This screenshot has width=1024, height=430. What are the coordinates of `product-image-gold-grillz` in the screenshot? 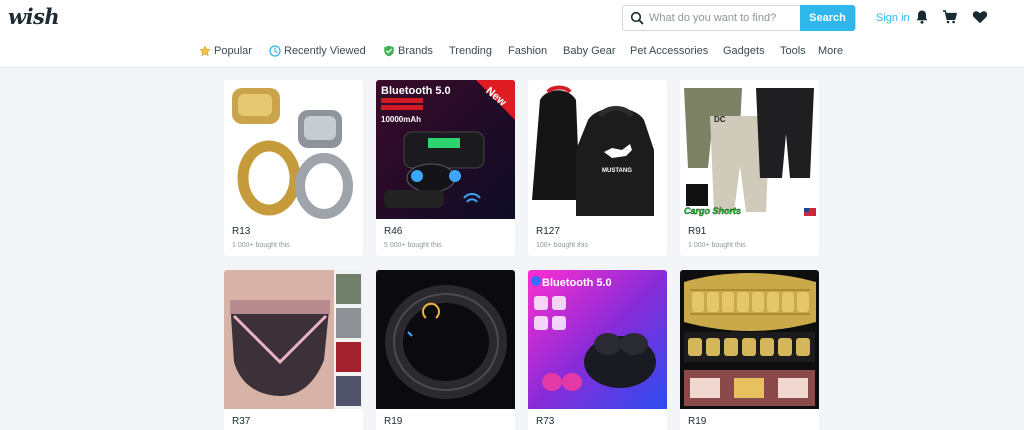 It's located at (749, 339).